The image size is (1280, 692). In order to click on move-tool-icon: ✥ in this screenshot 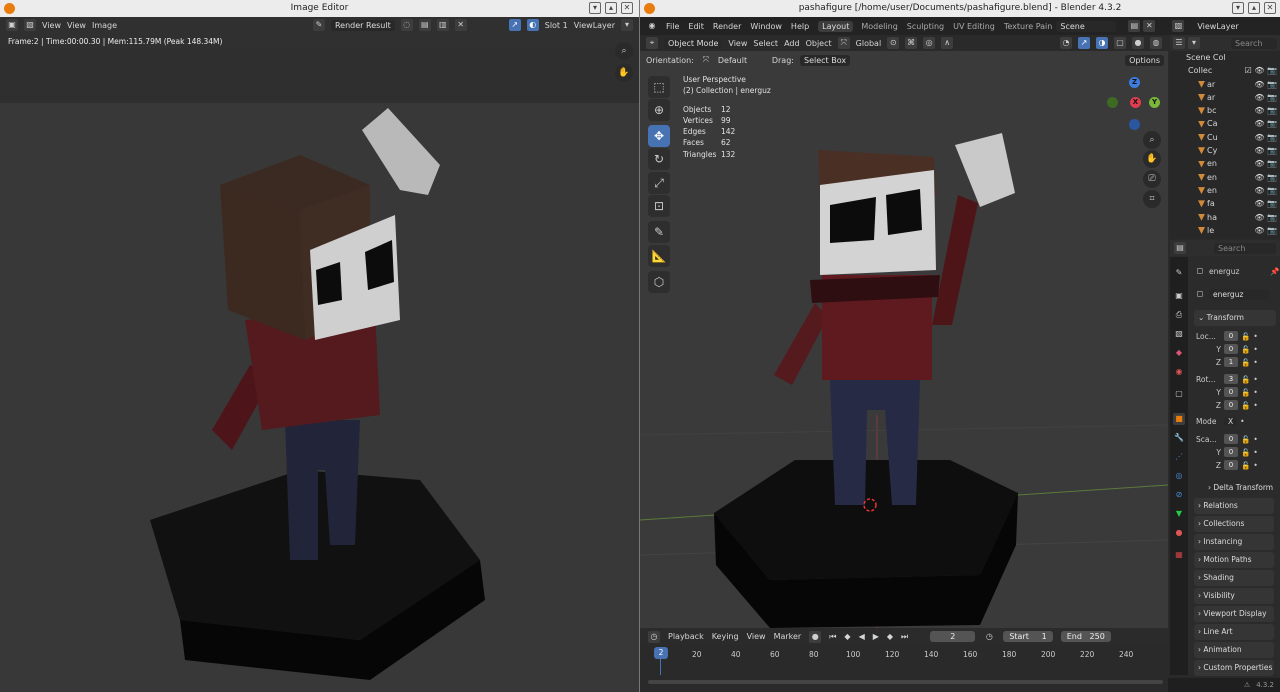, I will do `click(659, 136)`.